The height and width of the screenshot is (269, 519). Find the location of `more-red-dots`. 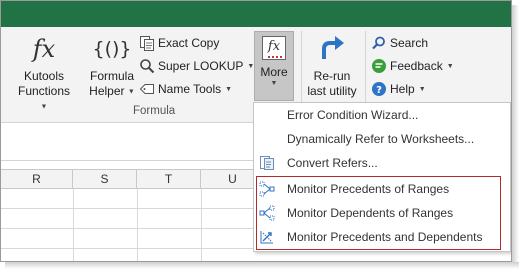

more-red-dots is located at coordinates (275, 57).